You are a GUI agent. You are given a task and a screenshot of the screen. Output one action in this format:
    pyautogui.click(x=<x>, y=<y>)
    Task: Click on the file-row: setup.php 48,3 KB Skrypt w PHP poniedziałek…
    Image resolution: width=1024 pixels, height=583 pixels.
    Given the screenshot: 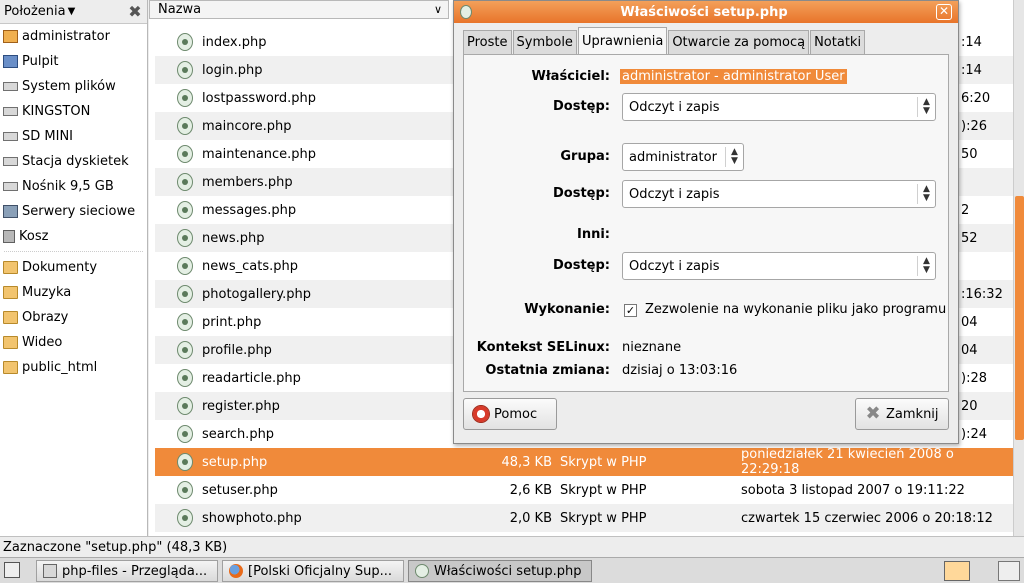 What is the action you would take?
    pyautogui.click(x=585, y=462)
    